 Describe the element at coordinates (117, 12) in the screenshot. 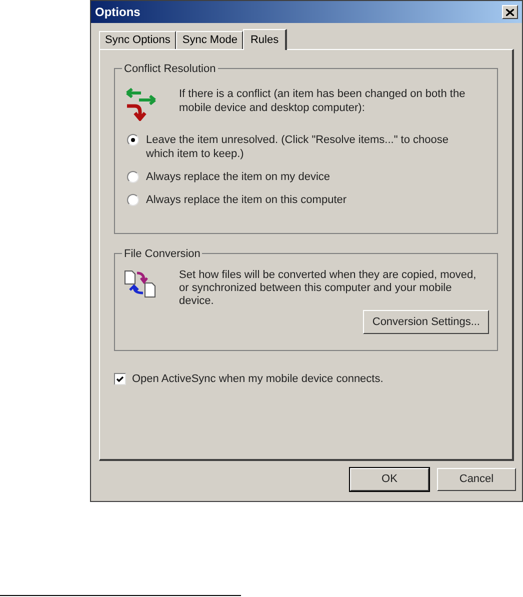

I see `window-title: Options` at that location.